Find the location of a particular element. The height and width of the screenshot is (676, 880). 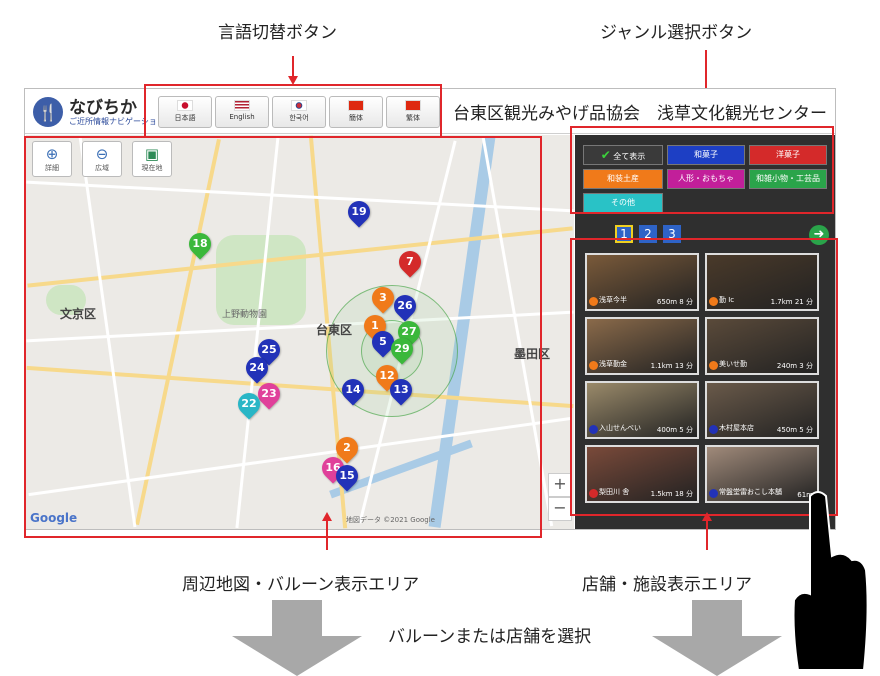

map-zoom-plus-button: + is located at coordinates (560, 485).